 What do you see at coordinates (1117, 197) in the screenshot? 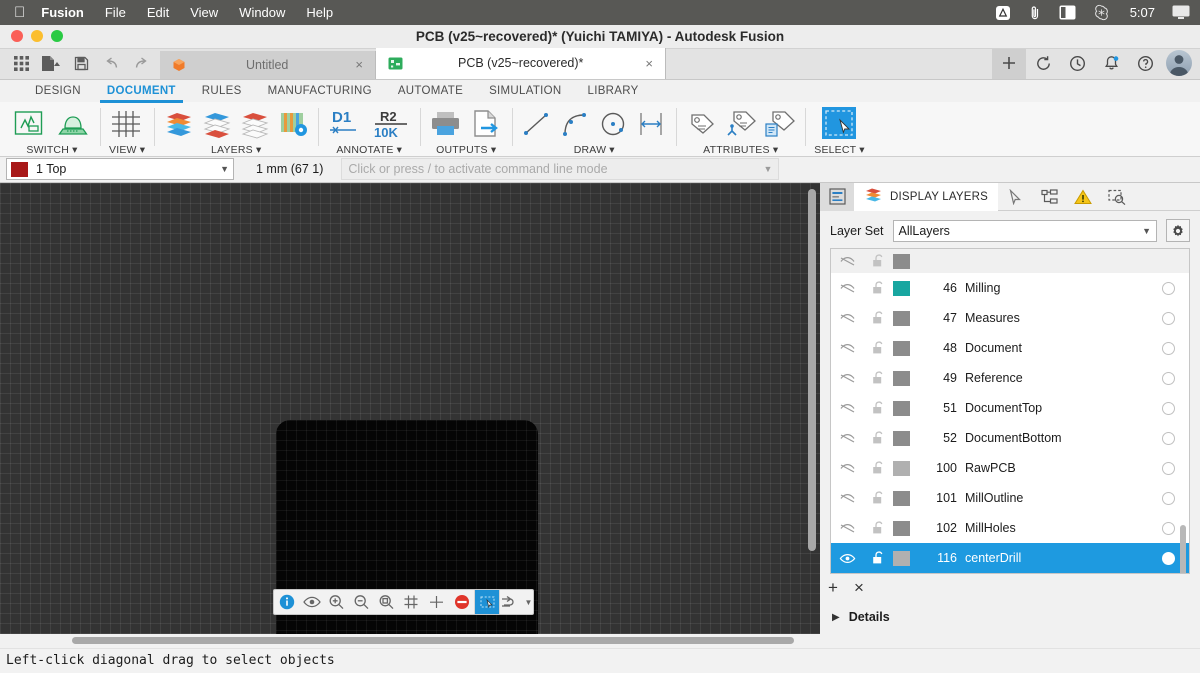
I see `drc-inspect-icon` at bounding box center [1117, 197].